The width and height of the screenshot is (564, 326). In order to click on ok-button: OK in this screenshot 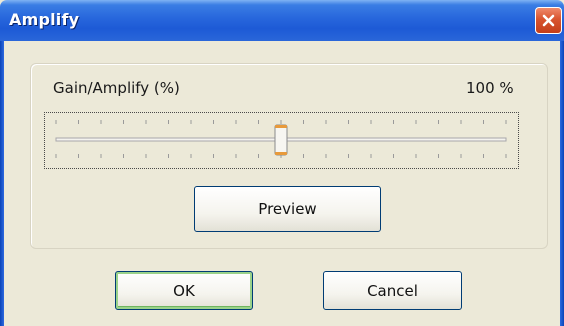, I will do `click(184, 290)`.